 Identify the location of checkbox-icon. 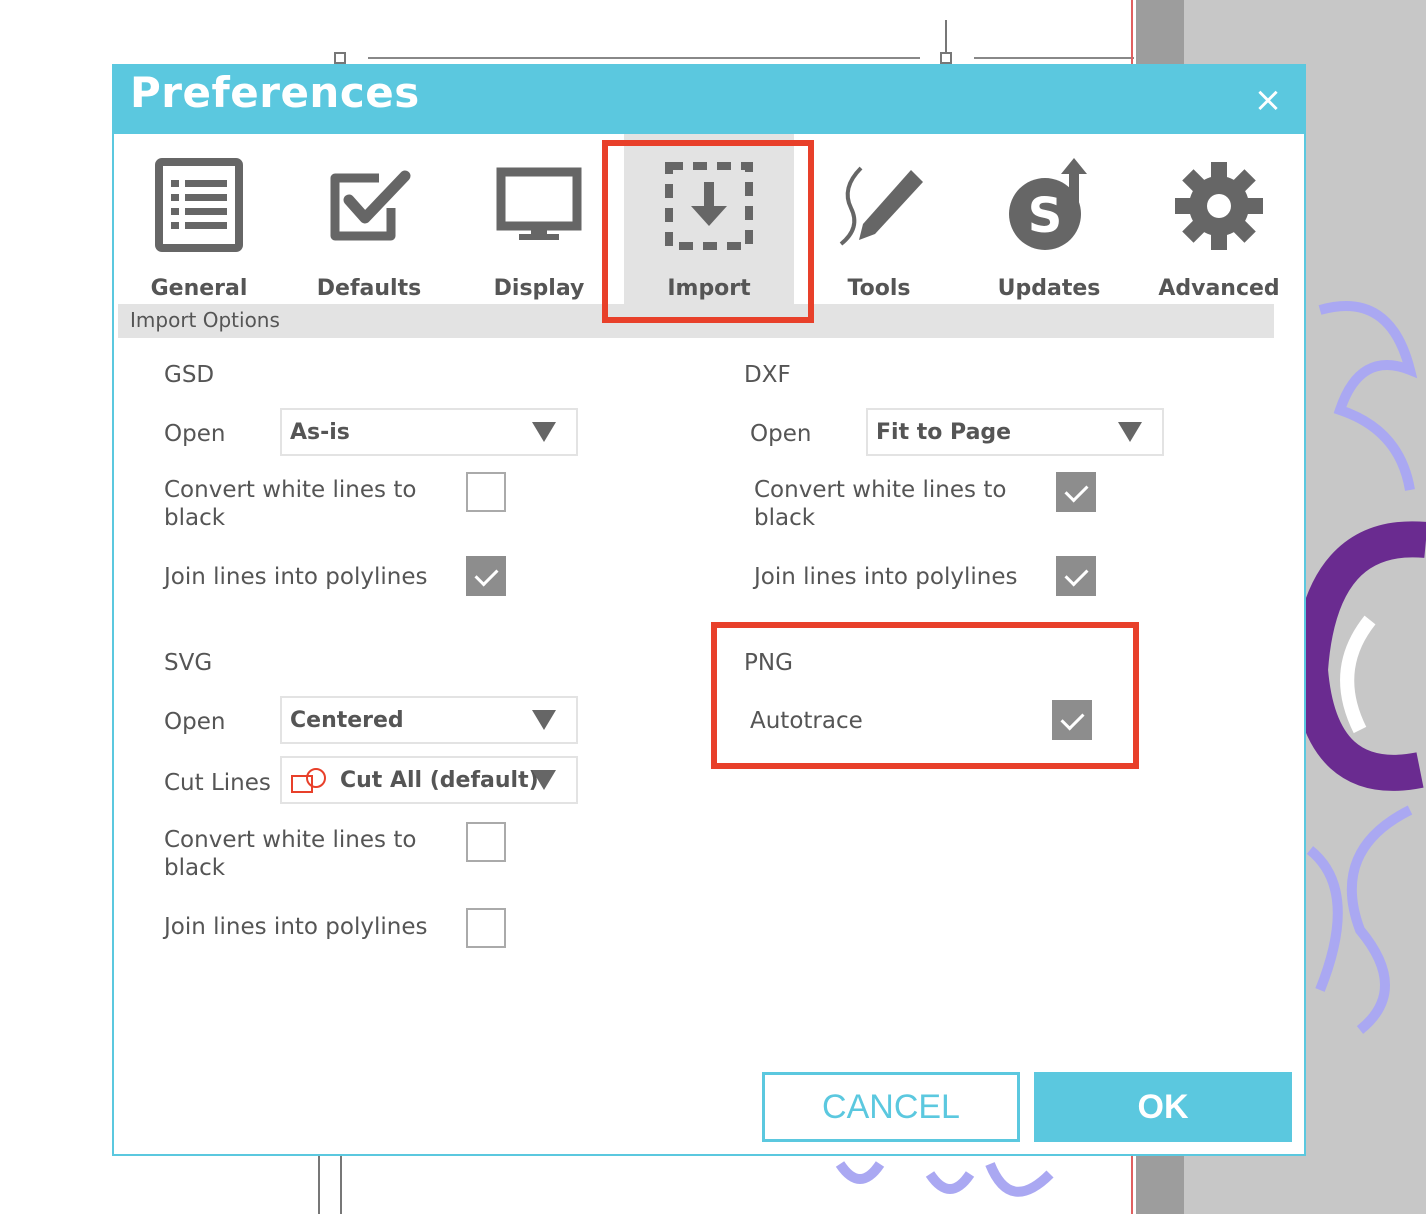
(370, 205).